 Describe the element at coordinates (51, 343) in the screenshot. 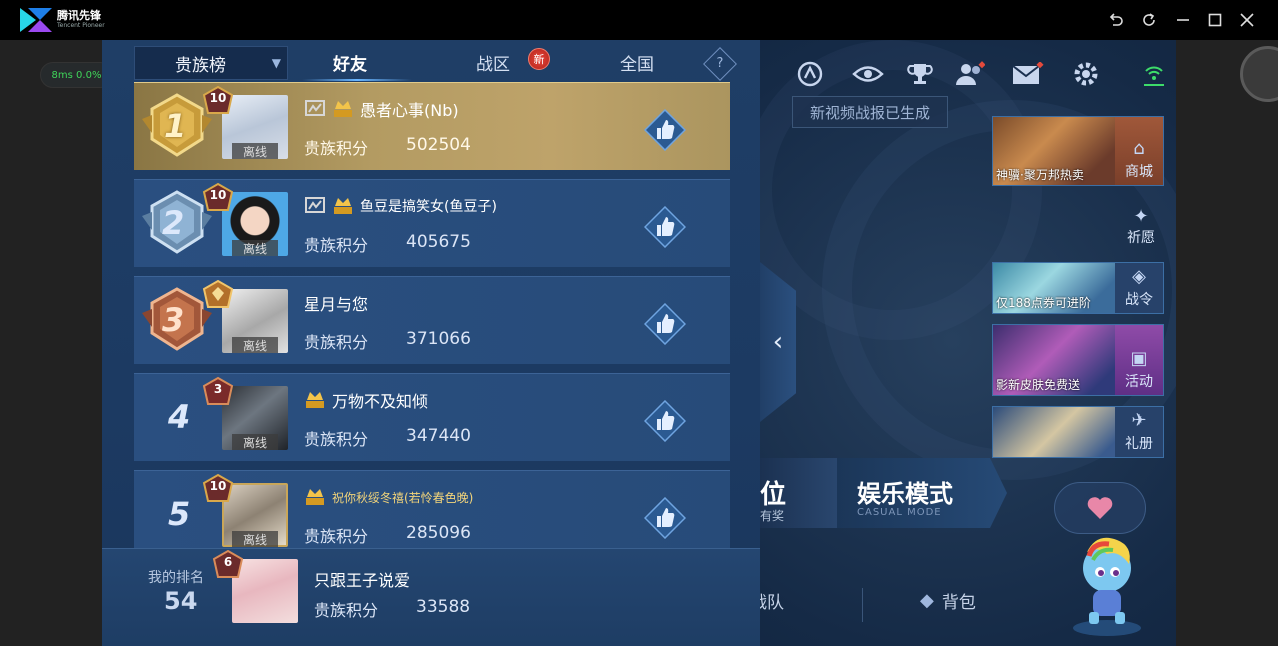

I see `emulator-left-bar` at that location.